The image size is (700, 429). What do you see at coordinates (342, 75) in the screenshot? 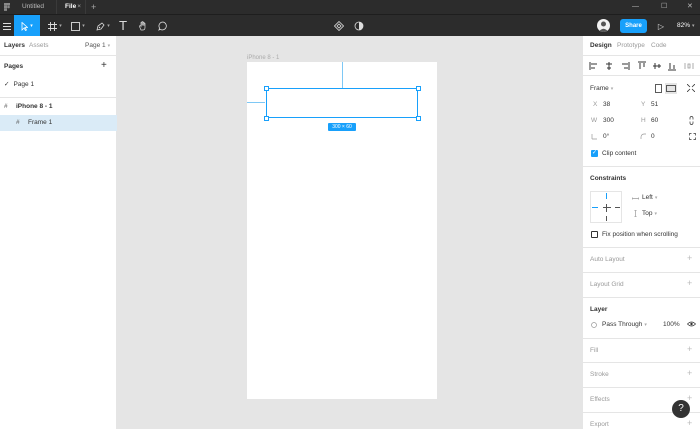
I see `measurement-guide-vertical` at bounding box center [342, 75].